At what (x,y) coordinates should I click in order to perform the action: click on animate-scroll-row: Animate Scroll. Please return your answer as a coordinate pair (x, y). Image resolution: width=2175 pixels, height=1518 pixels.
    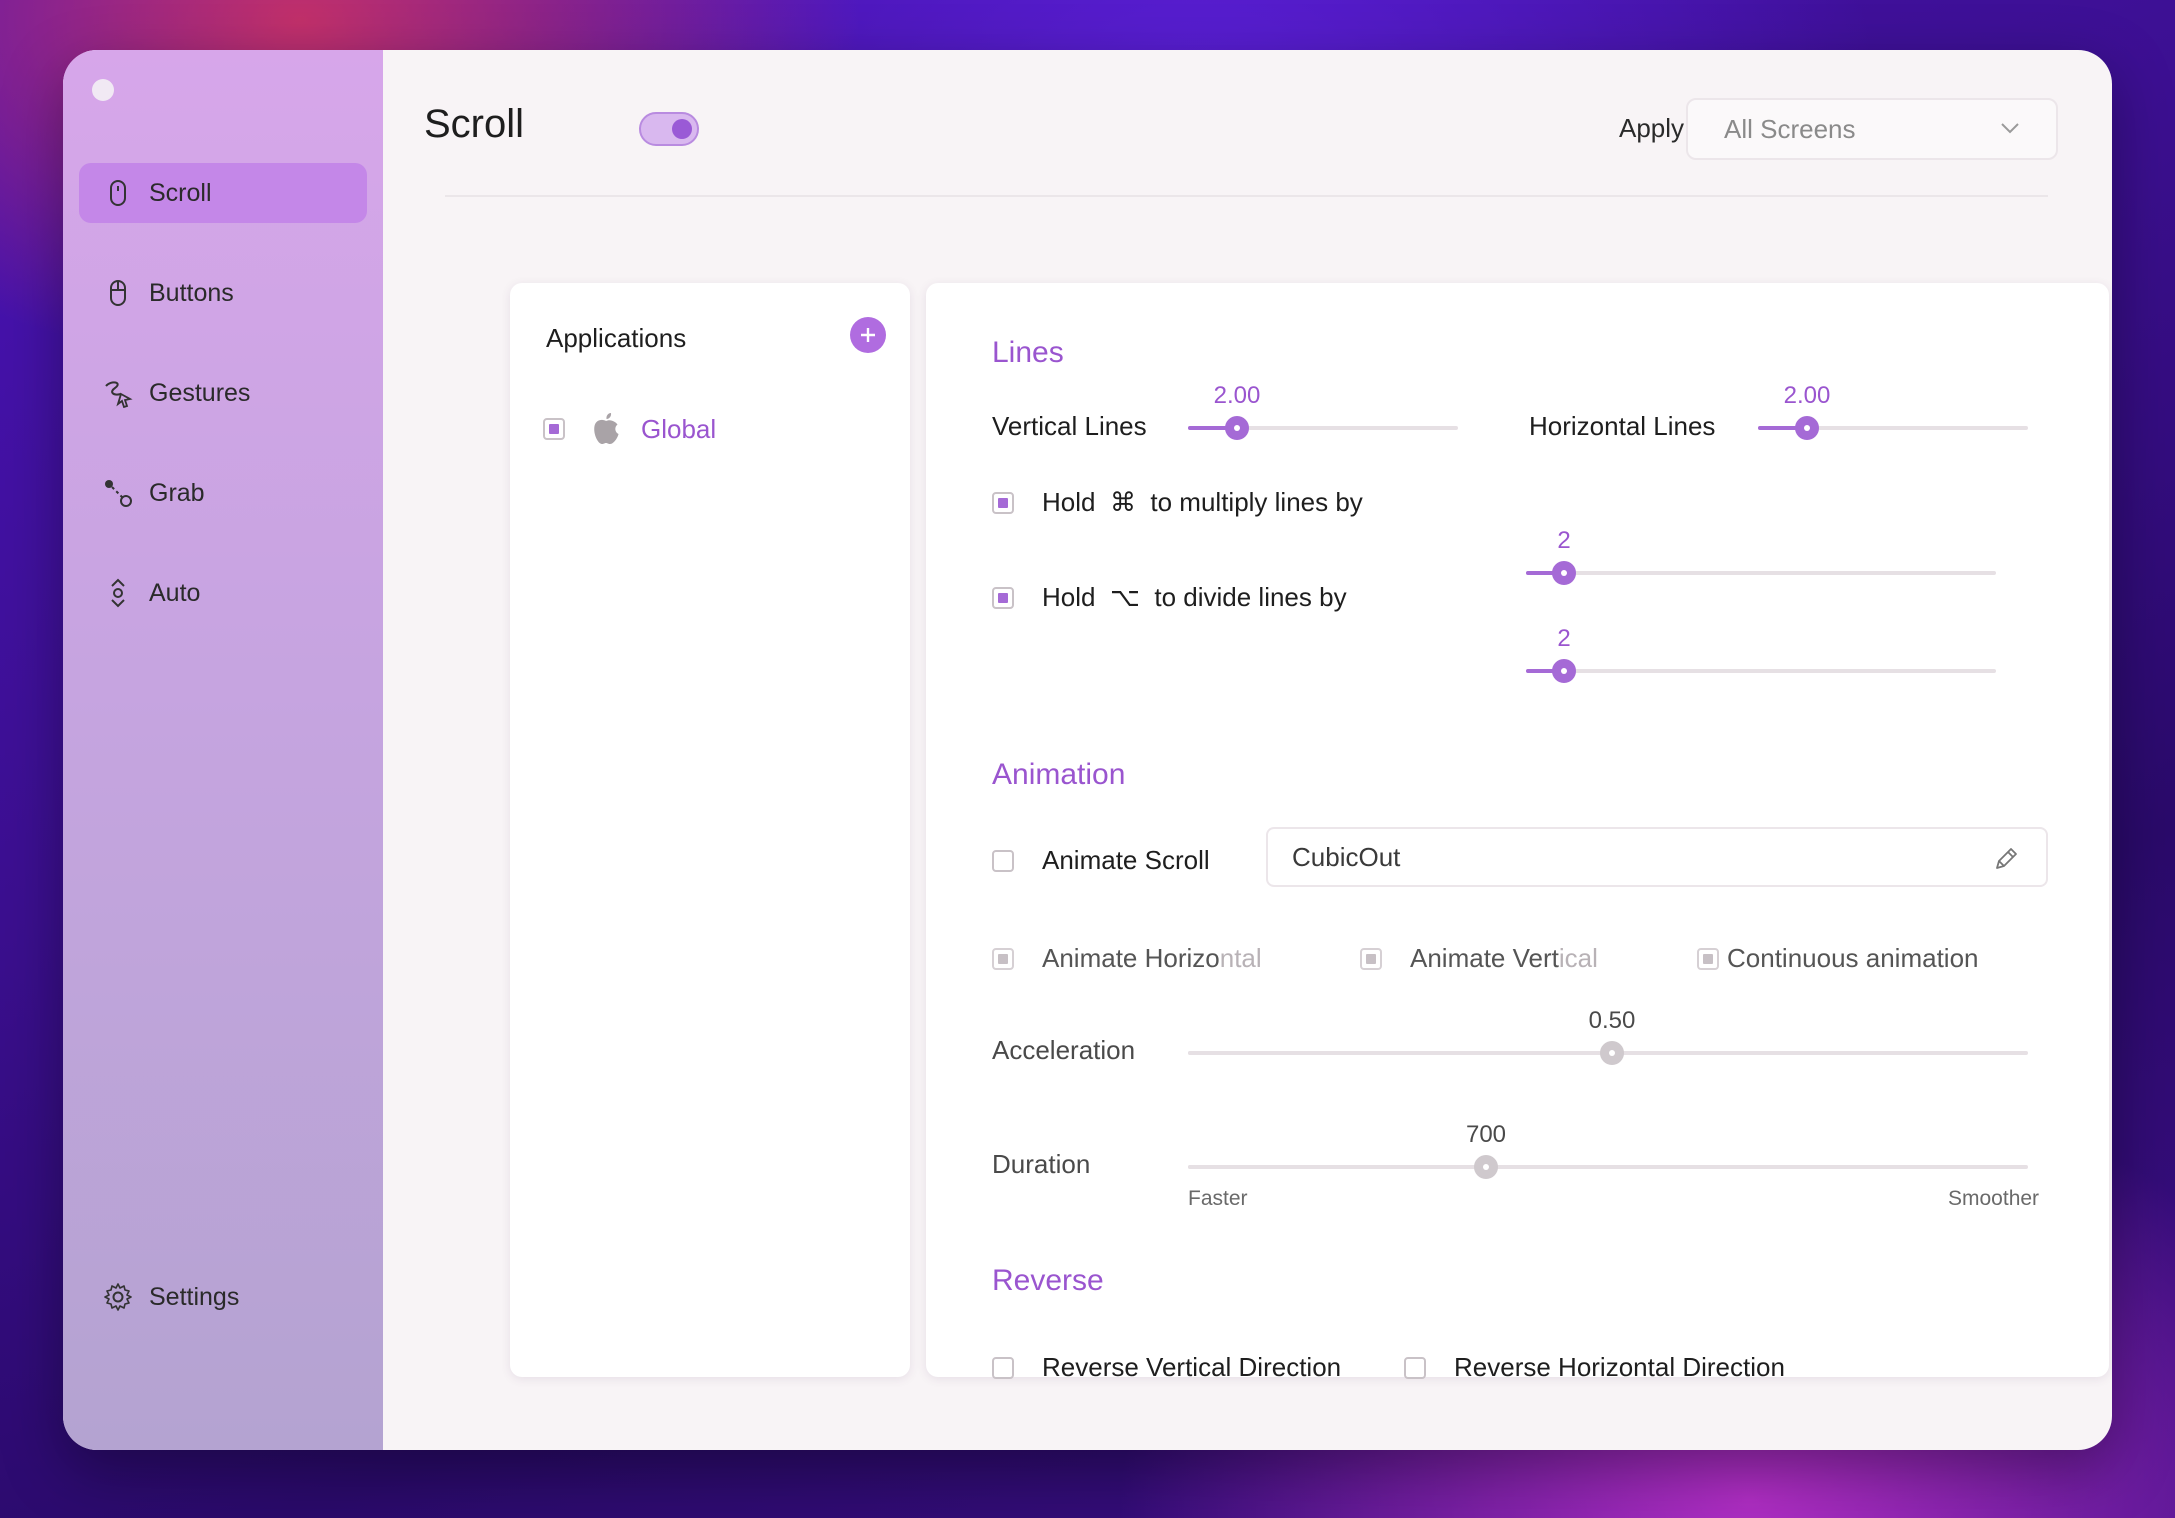
    Looking at the image, I should click on (1101, 860).